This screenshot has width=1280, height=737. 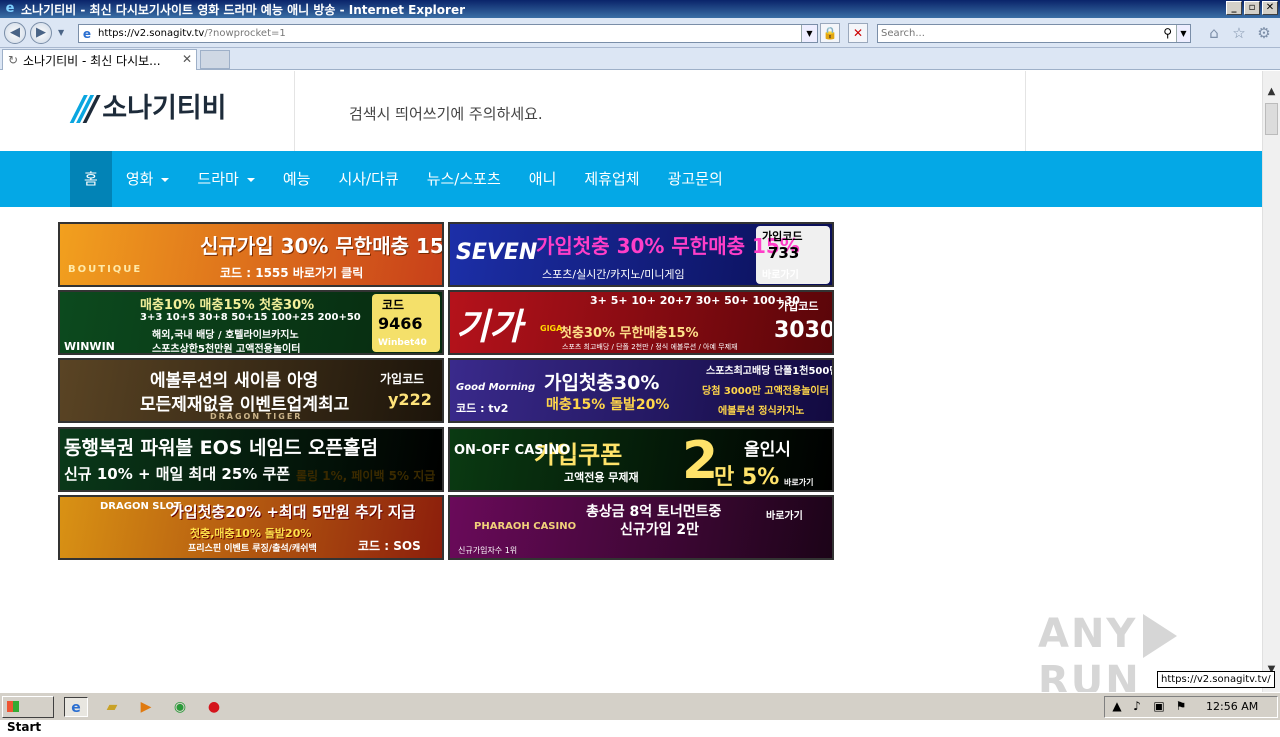 I want to click on banner-subtext: 3+3 10+5 30+8 50+15 100+25 200+50, so click(x=250, y=317).